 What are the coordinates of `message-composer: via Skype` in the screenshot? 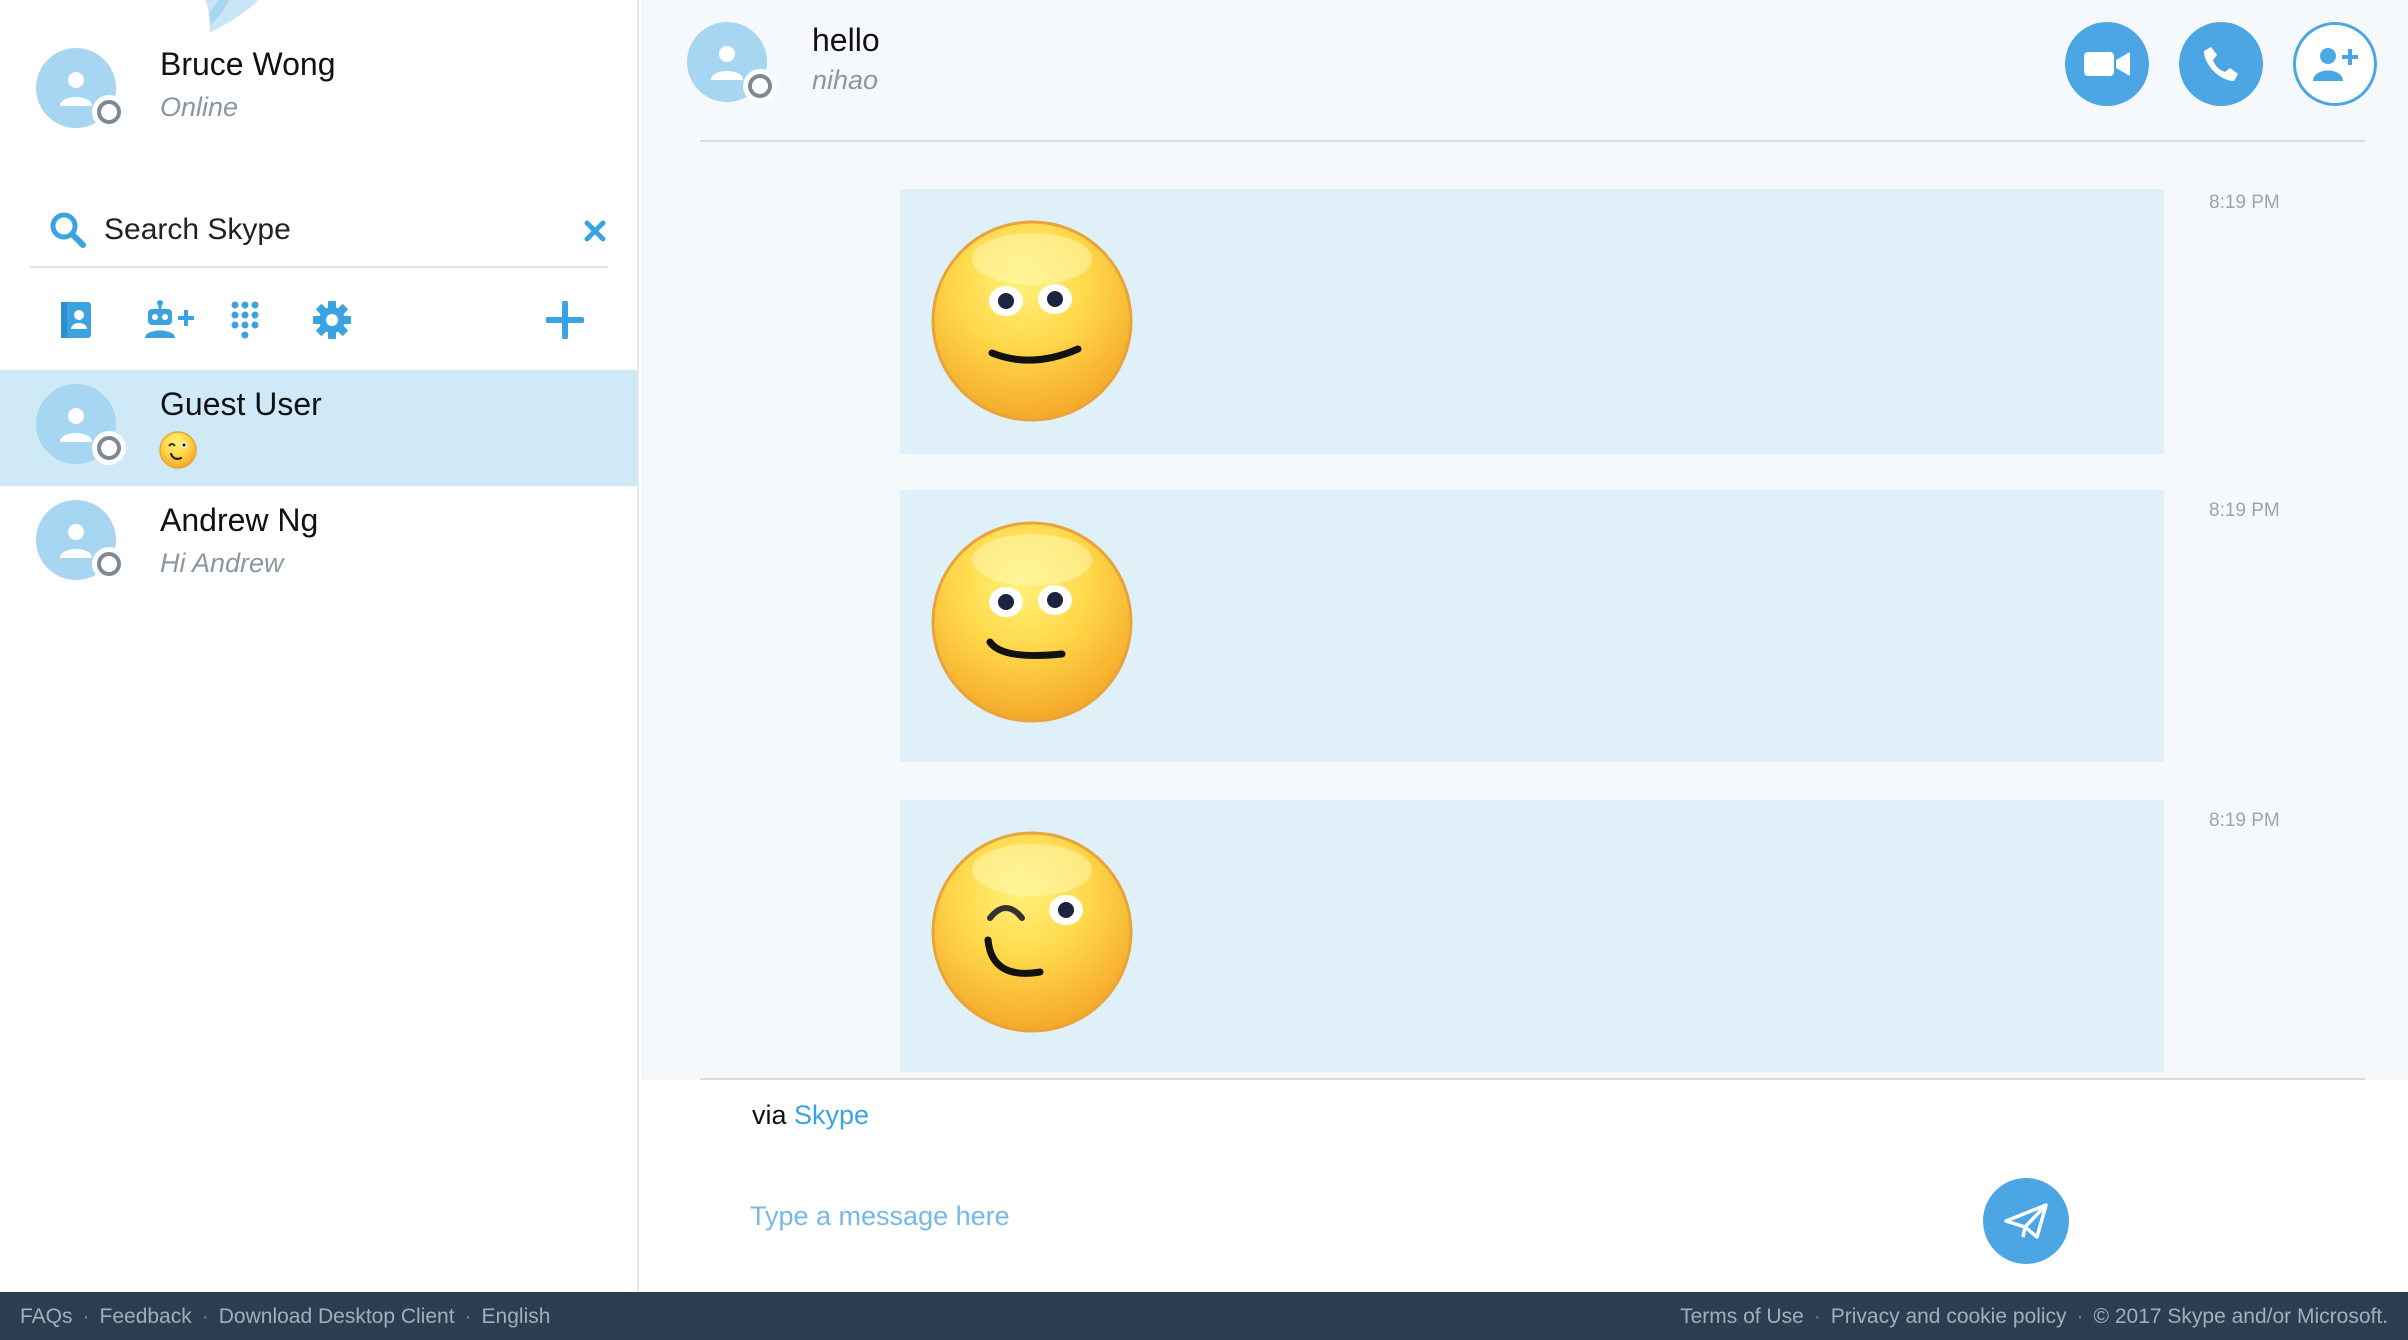 It's located at (1524, 1186).